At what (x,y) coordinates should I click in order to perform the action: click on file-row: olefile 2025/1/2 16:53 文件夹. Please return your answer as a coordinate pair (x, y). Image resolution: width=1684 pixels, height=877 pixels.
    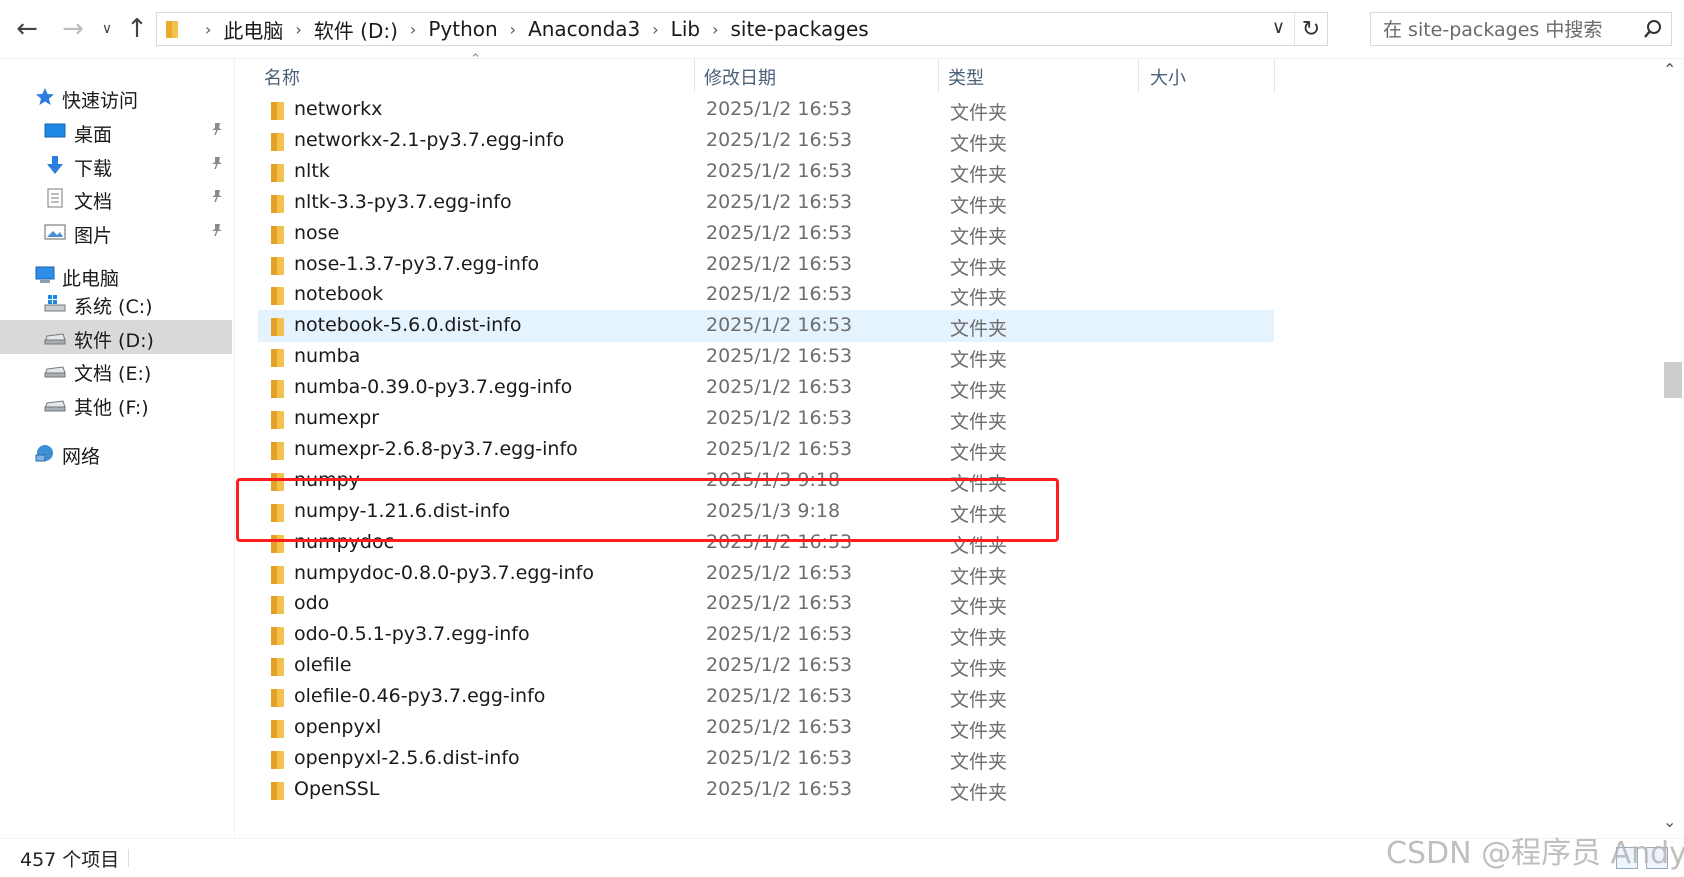
    Looking at the image, I should click on (766, 666).